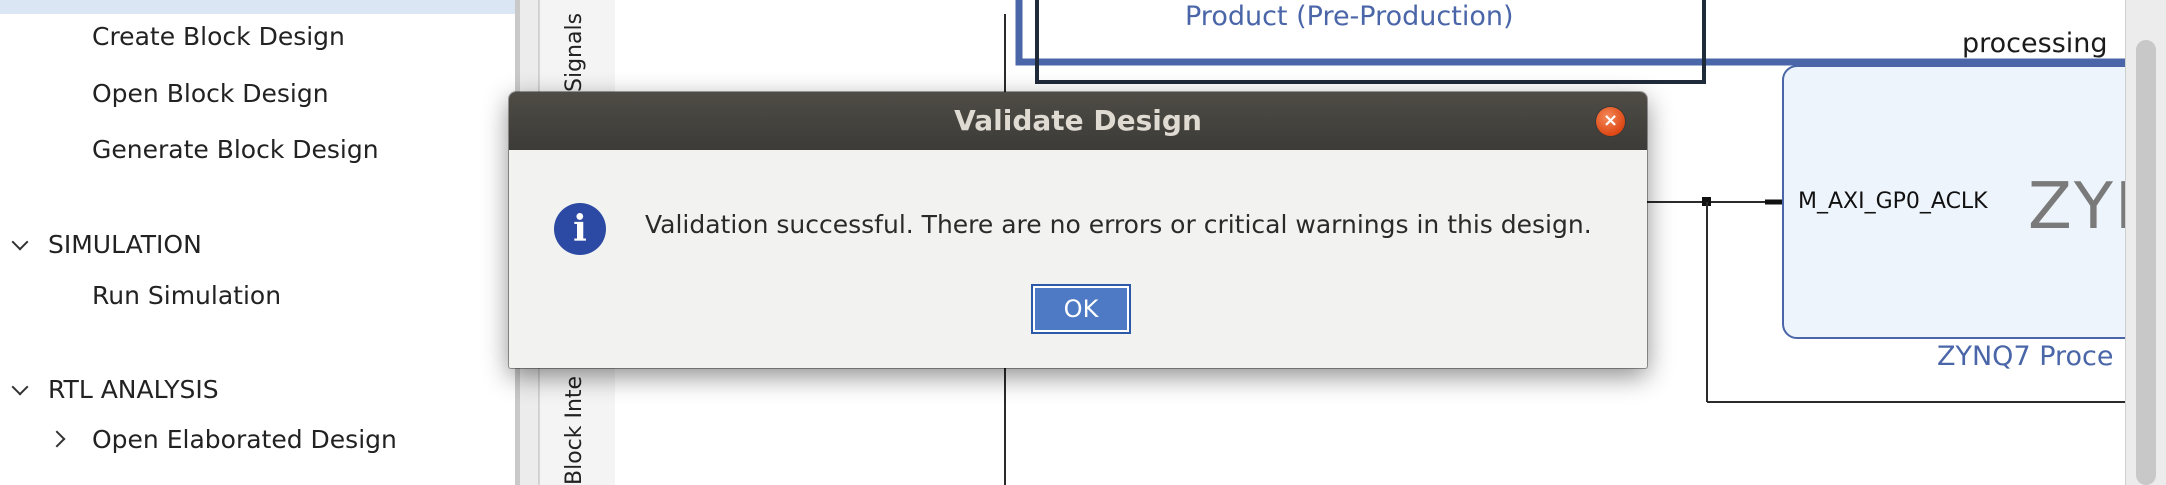 Image resolution: width=2166 pixels, height=485 pixels. What do you see at coordinates (1610, 121) in the screenshot?
I see `close-icon: ×` at bounding box center [1610, 121].